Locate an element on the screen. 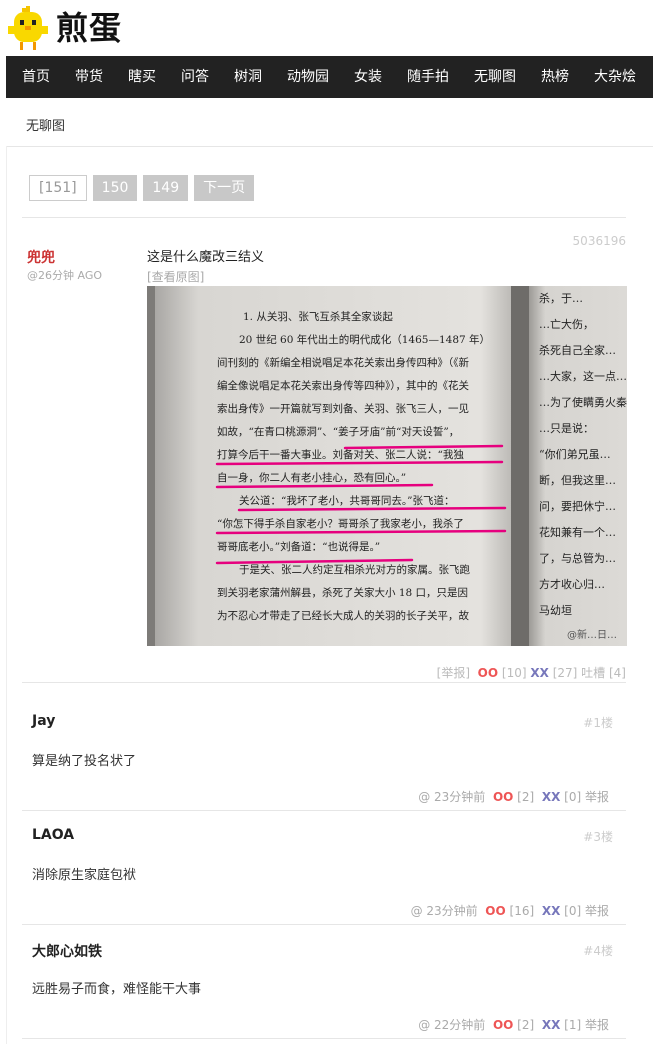 This screenshot has width=653, height=1044. photo-text-line: 如故，“在青口桃源洞”、“姜子牙庙”前“对天设誓”， is located at coordinates (338, 431).